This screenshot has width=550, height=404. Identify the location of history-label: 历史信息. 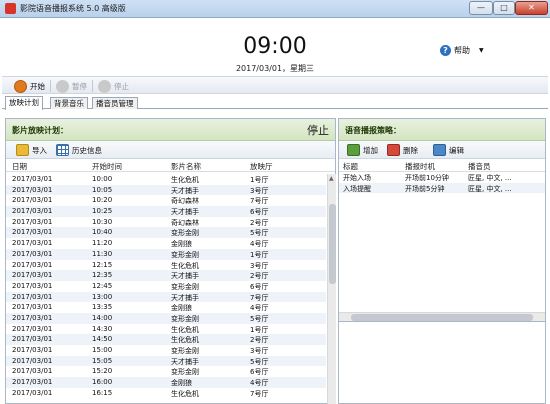
(87, 150).